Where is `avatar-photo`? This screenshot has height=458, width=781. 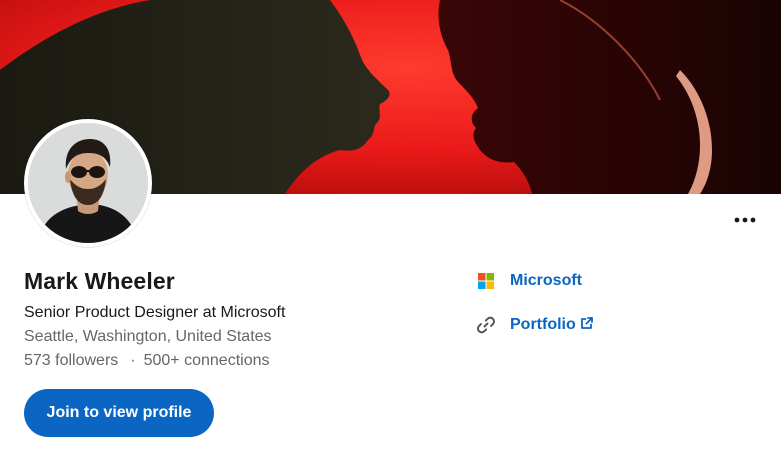
avatar-photo is located at coordinates (88, 183).